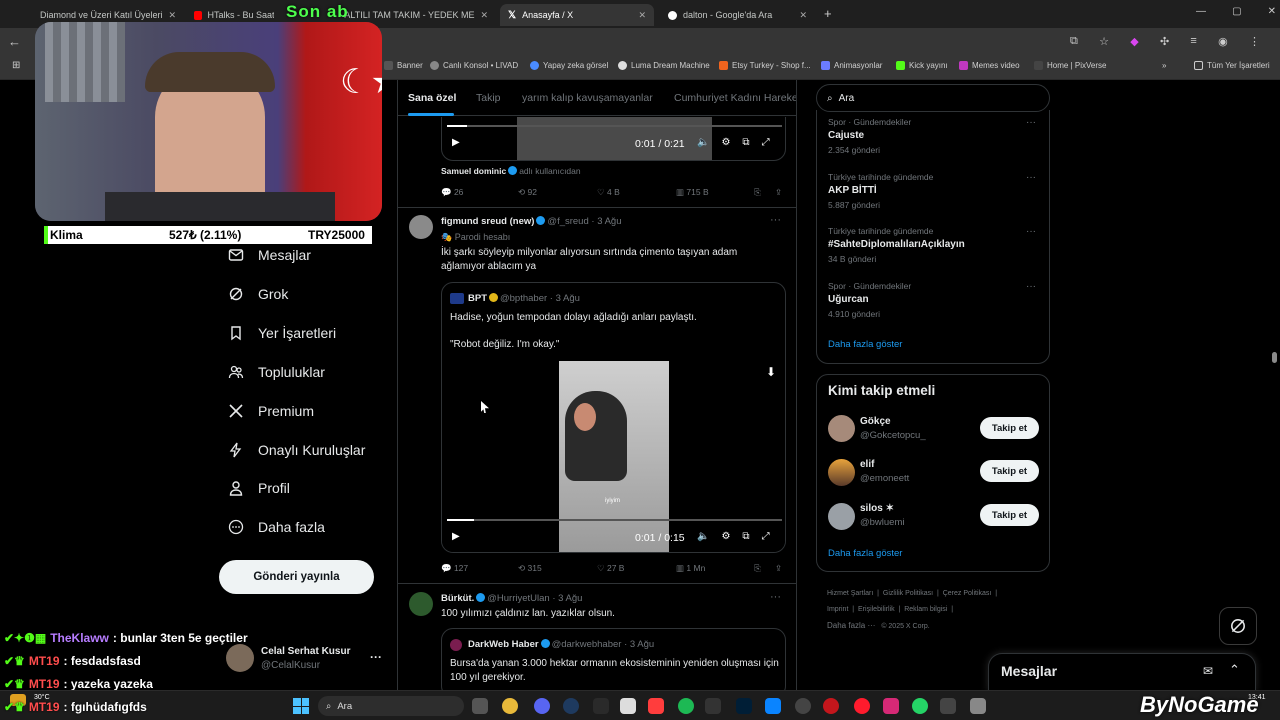 This screenshot has height=720, width=1280. What do you see at coordinates (850, 593) in the screenshot?
I see `footer-link: Hizmet Şartları` at bounding box center [850, 593].